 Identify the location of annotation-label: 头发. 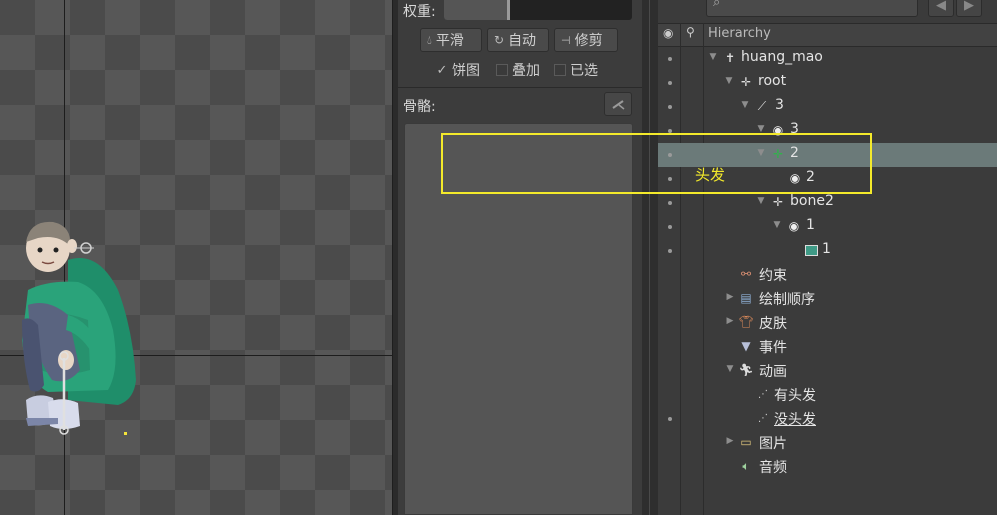
(710, 175).